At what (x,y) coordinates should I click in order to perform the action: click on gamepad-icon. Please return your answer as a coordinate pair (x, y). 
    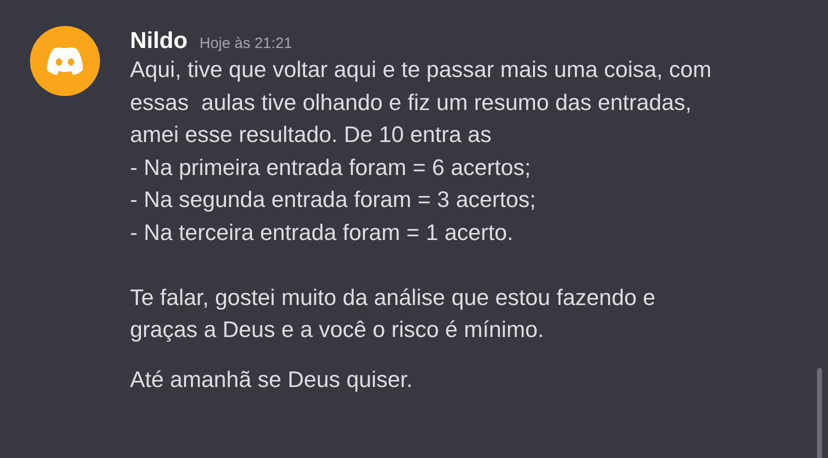
    Looking at the image, I should click on (65, 61).